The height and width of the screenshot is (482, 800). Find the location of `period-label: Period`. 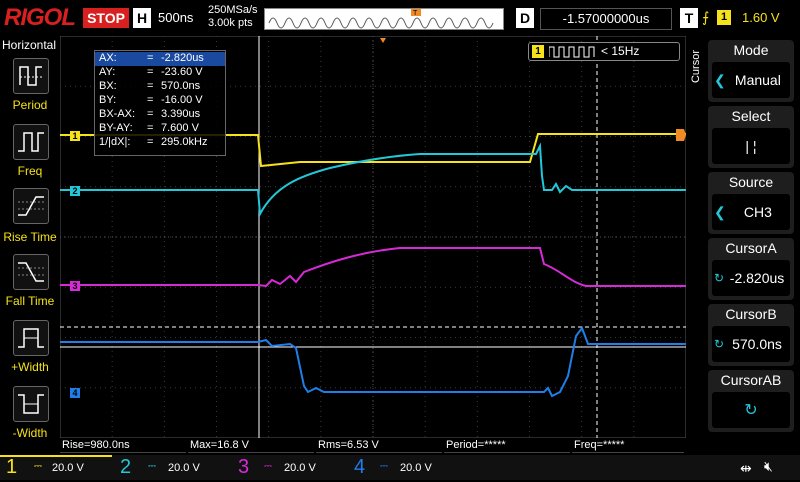

period-label: Period is located at coordinates (30, 105).